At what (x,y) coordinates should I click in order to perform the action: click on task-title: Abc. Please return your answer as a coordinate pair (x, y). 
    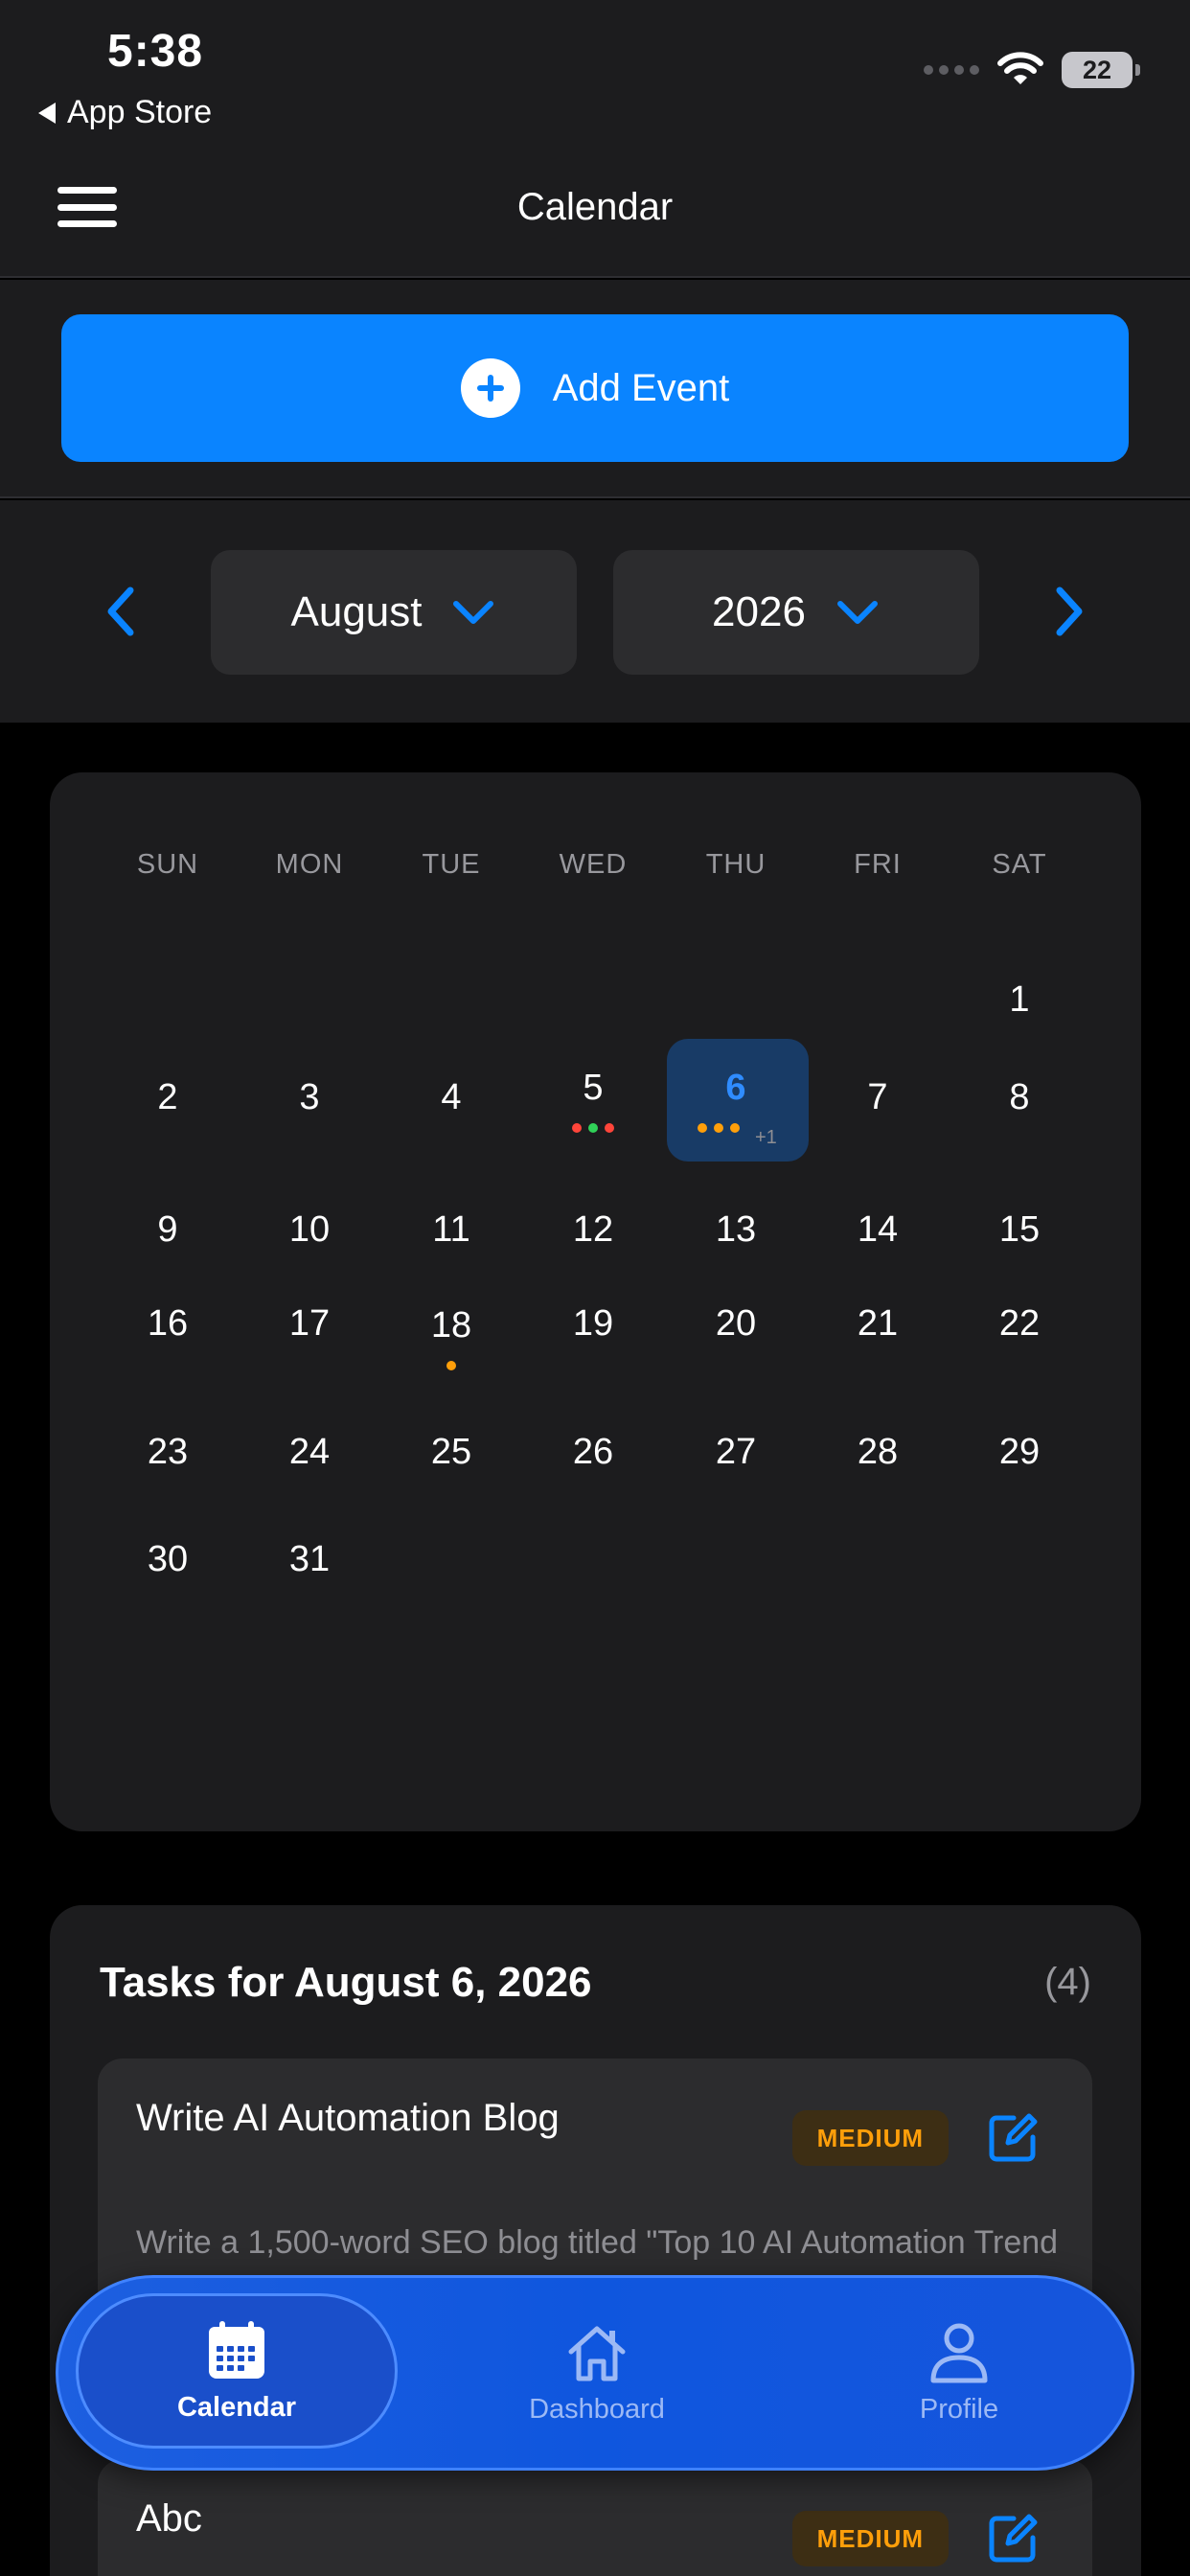
    Looking at the image, I should click on (169, 2518).